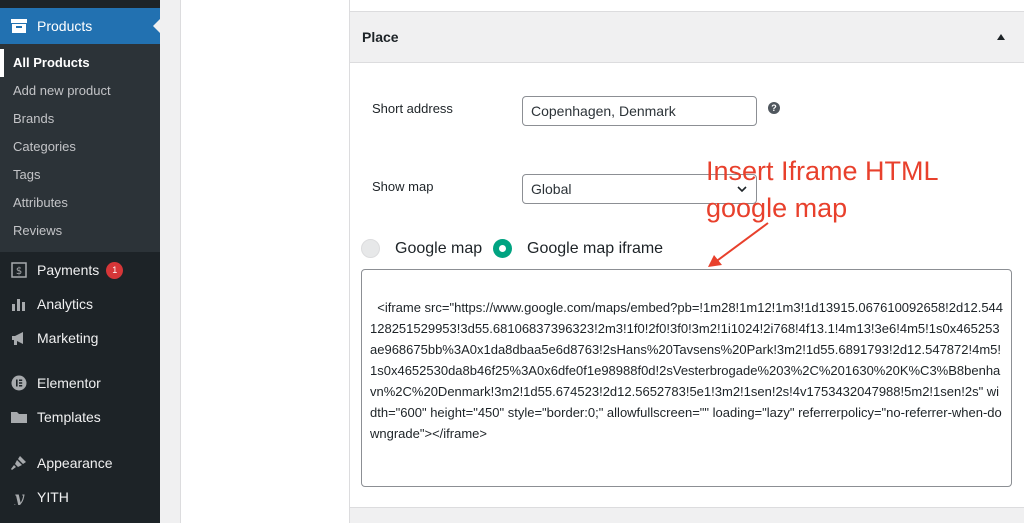 The image size is (1024, 523). Describe the element at coordinates (1005, 480) in the screenshot. I see `resize-handle-icon` at that location.